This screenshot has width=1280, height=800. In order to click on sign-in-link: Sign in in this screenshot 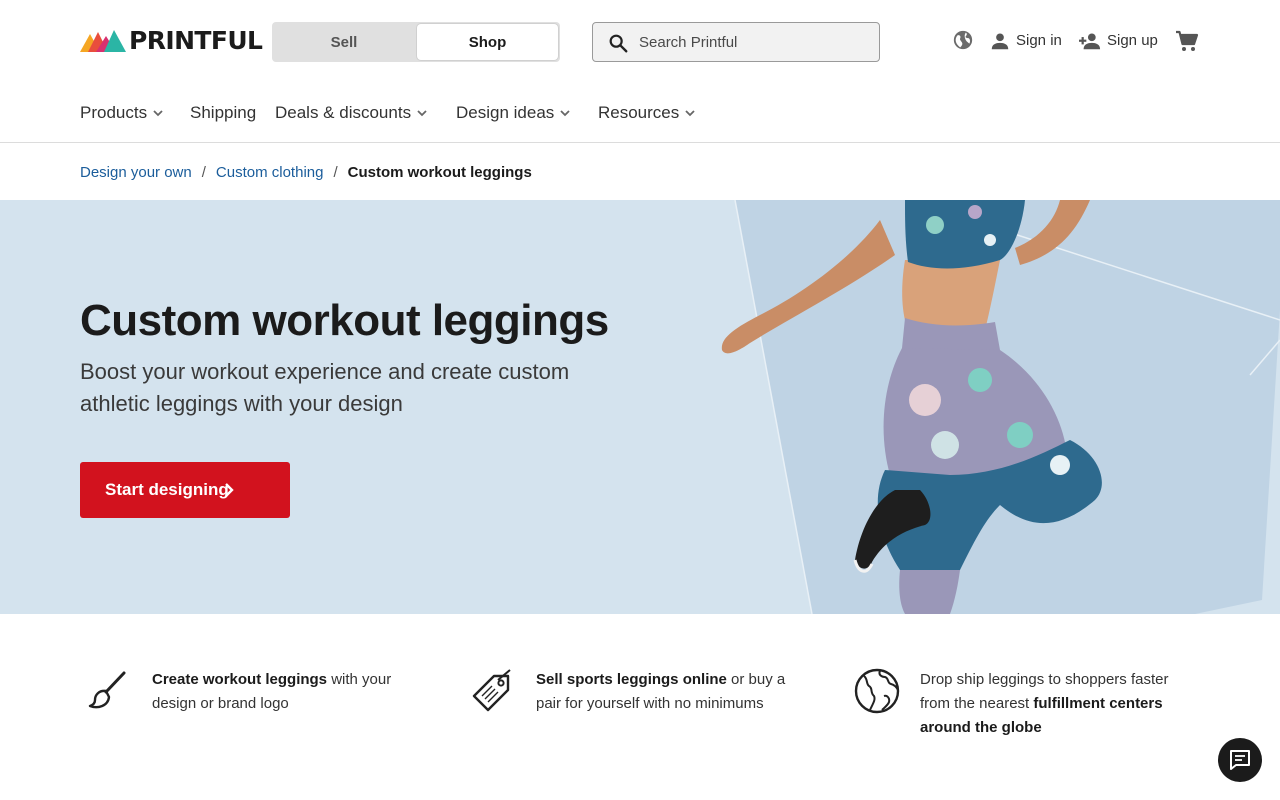, I will do `click(1025, 41)`.